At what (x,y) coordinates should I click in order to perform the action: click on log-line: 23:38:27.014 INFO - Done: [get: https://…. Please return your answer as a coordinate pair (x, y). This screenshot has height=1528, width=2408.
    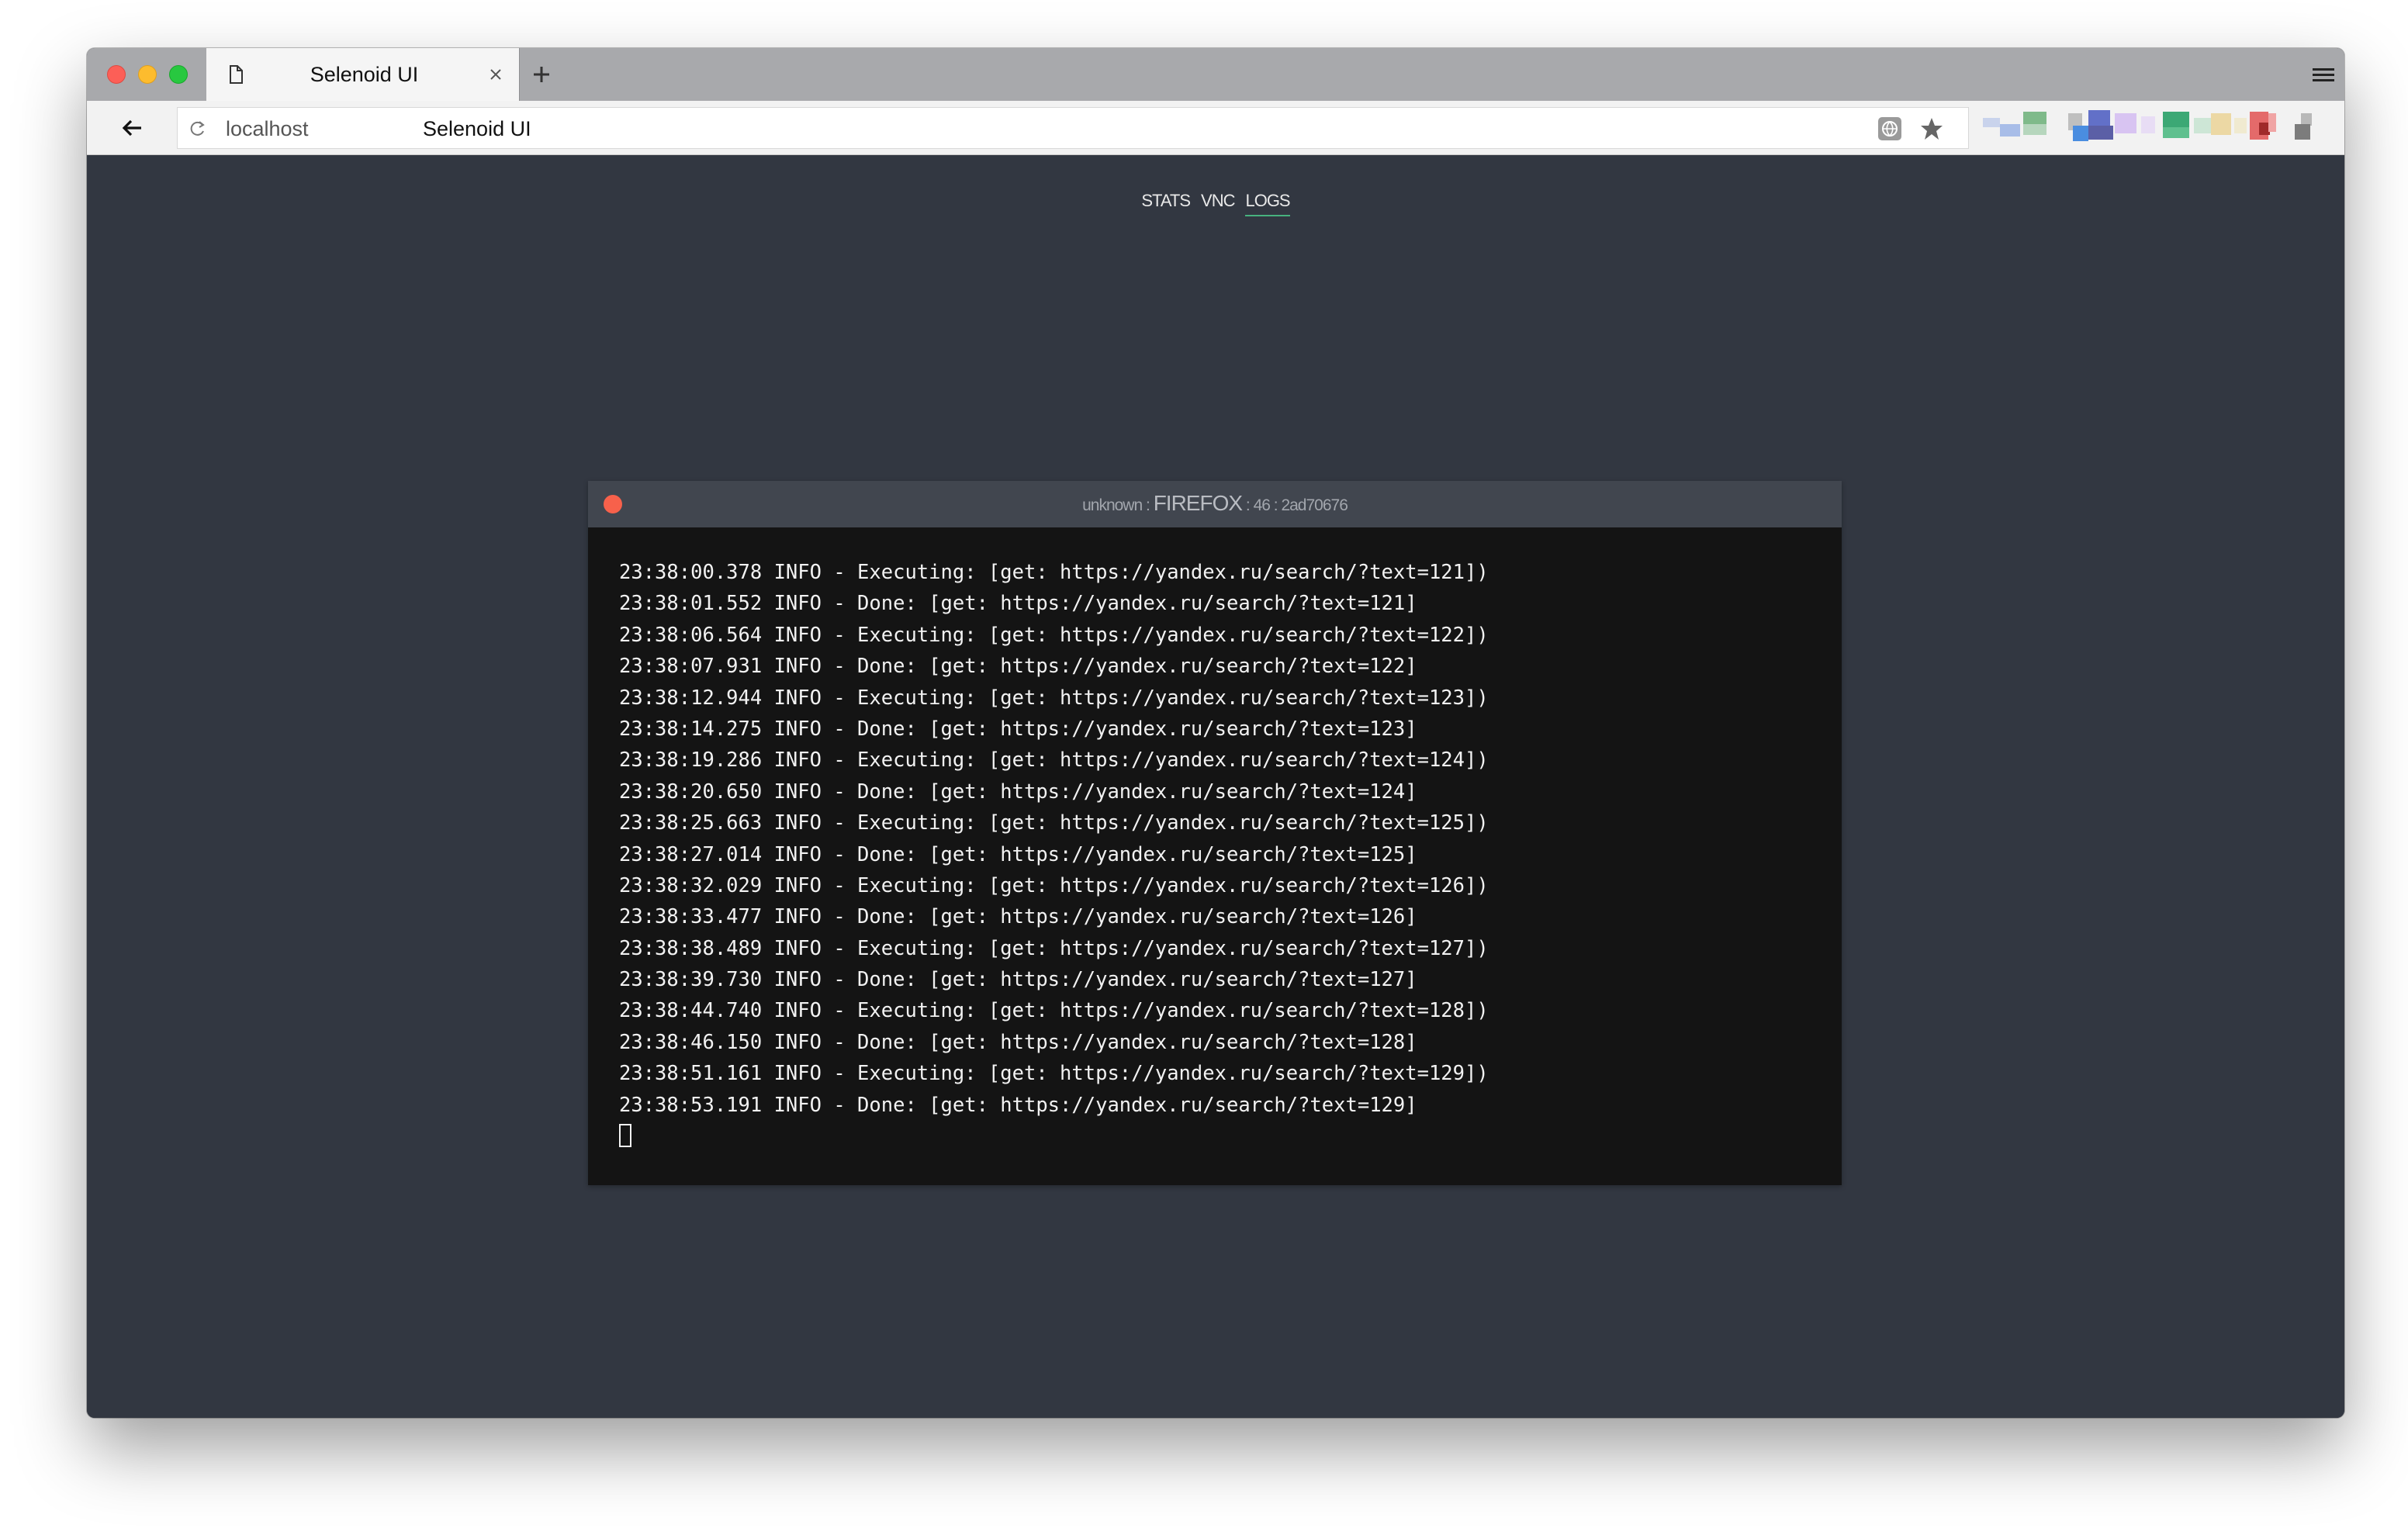
    Looking at the image, I should click on (1018, 854).